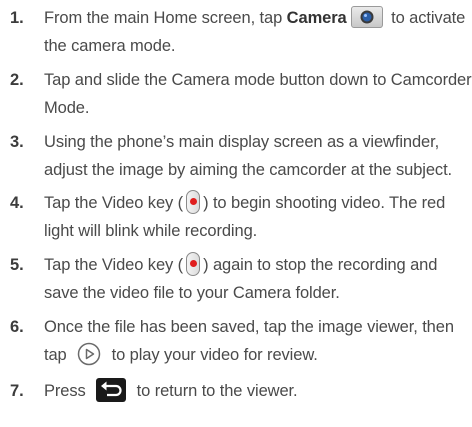  What do you see at coordinates (17, 203) in the screenshot?
I see `step-number: 4.` at bounding box center [17, 203].